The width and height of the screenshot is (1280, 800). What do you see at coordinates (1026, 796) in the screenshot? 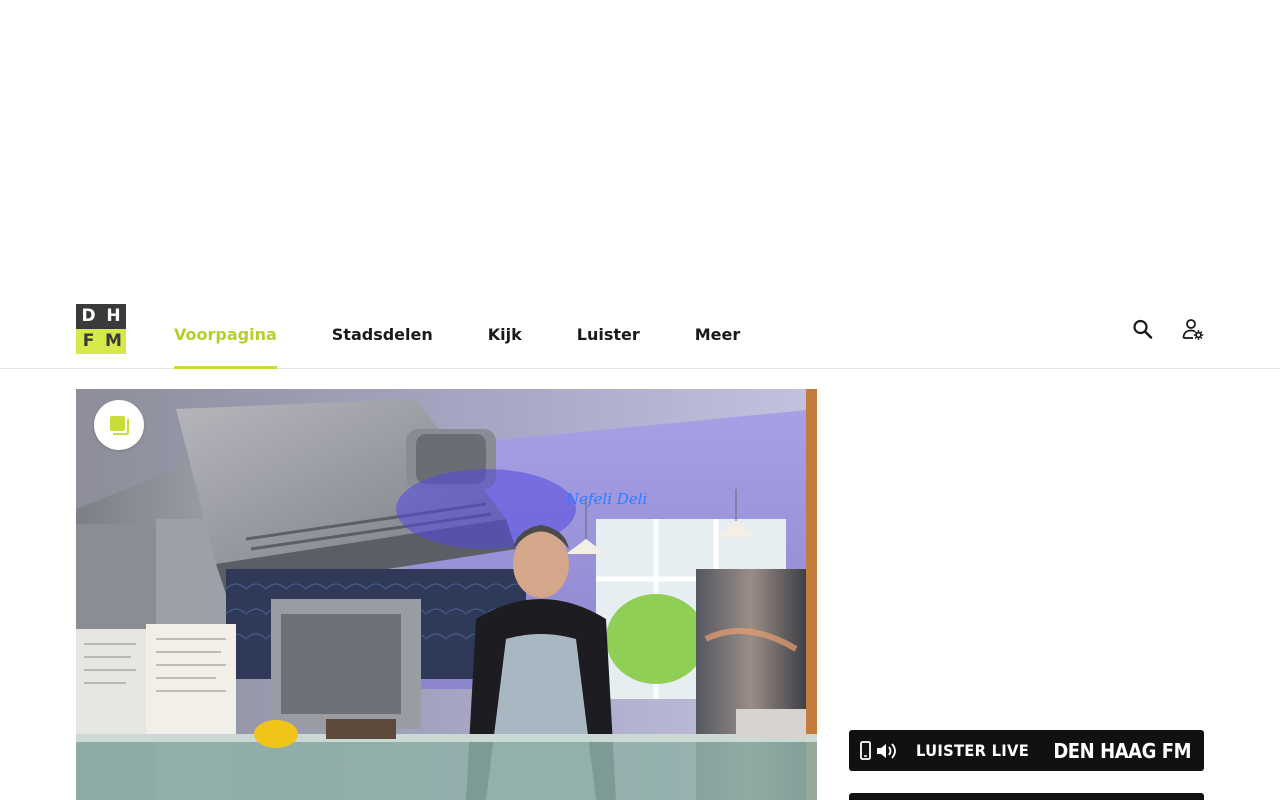
I see `secondary-banner` at bounding box center [1026, 796].